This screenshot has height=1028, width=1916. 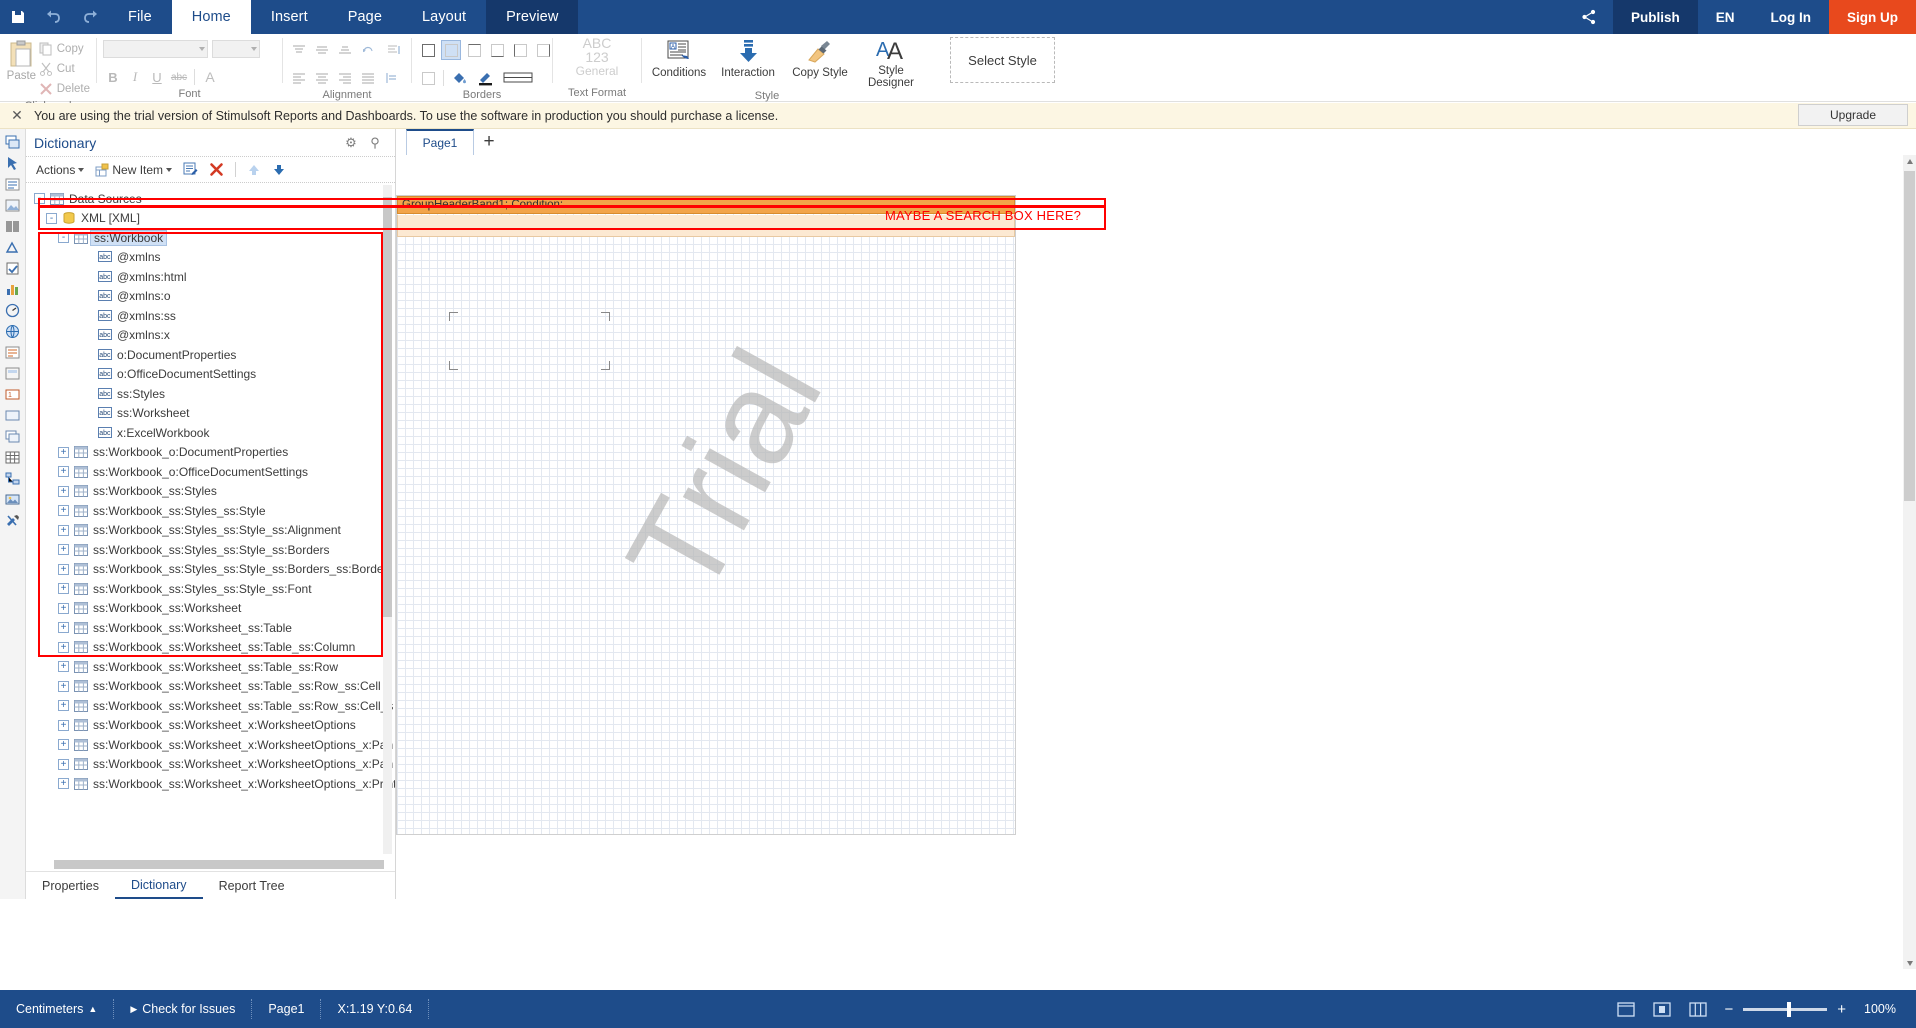 I want to click on align-middle-button, so click(x=322, y=50).